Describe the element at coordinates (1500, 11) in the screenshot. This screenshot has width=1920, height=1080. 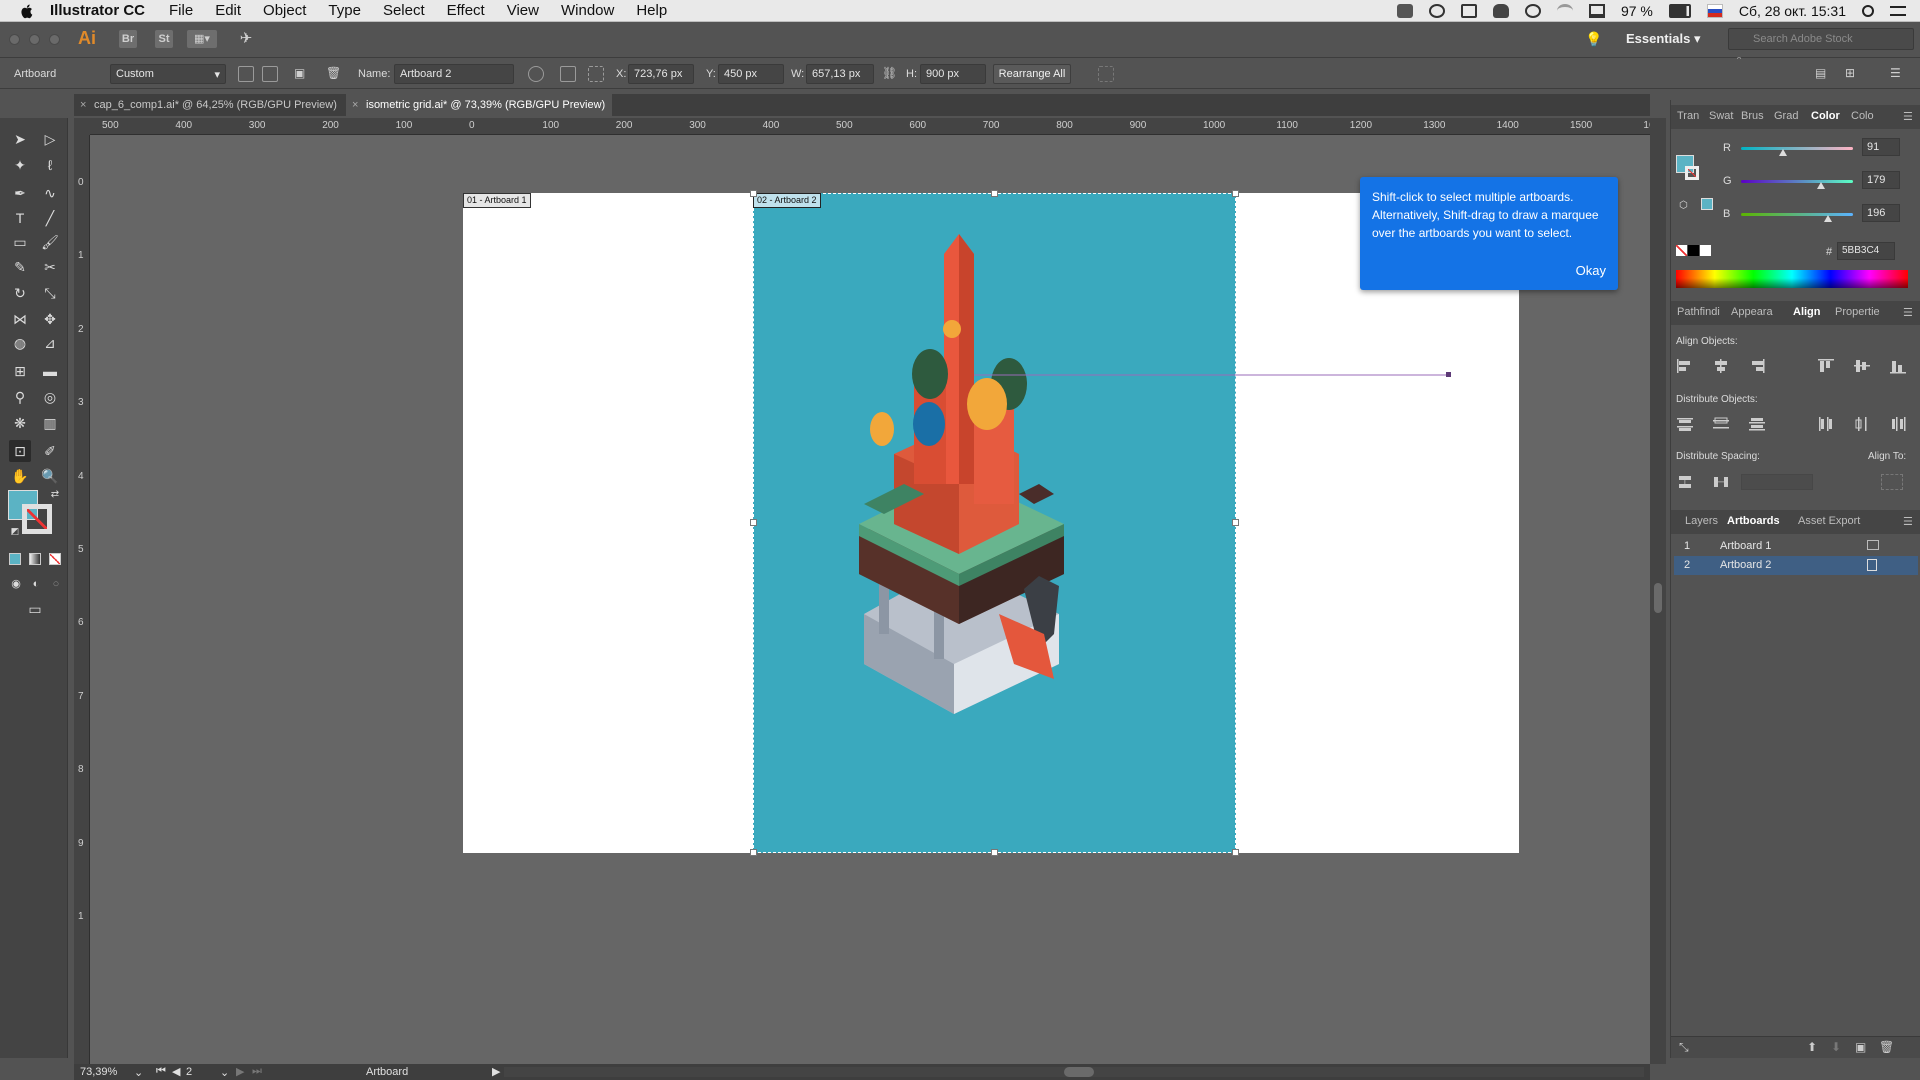
I see `cloud-icon` at that location.